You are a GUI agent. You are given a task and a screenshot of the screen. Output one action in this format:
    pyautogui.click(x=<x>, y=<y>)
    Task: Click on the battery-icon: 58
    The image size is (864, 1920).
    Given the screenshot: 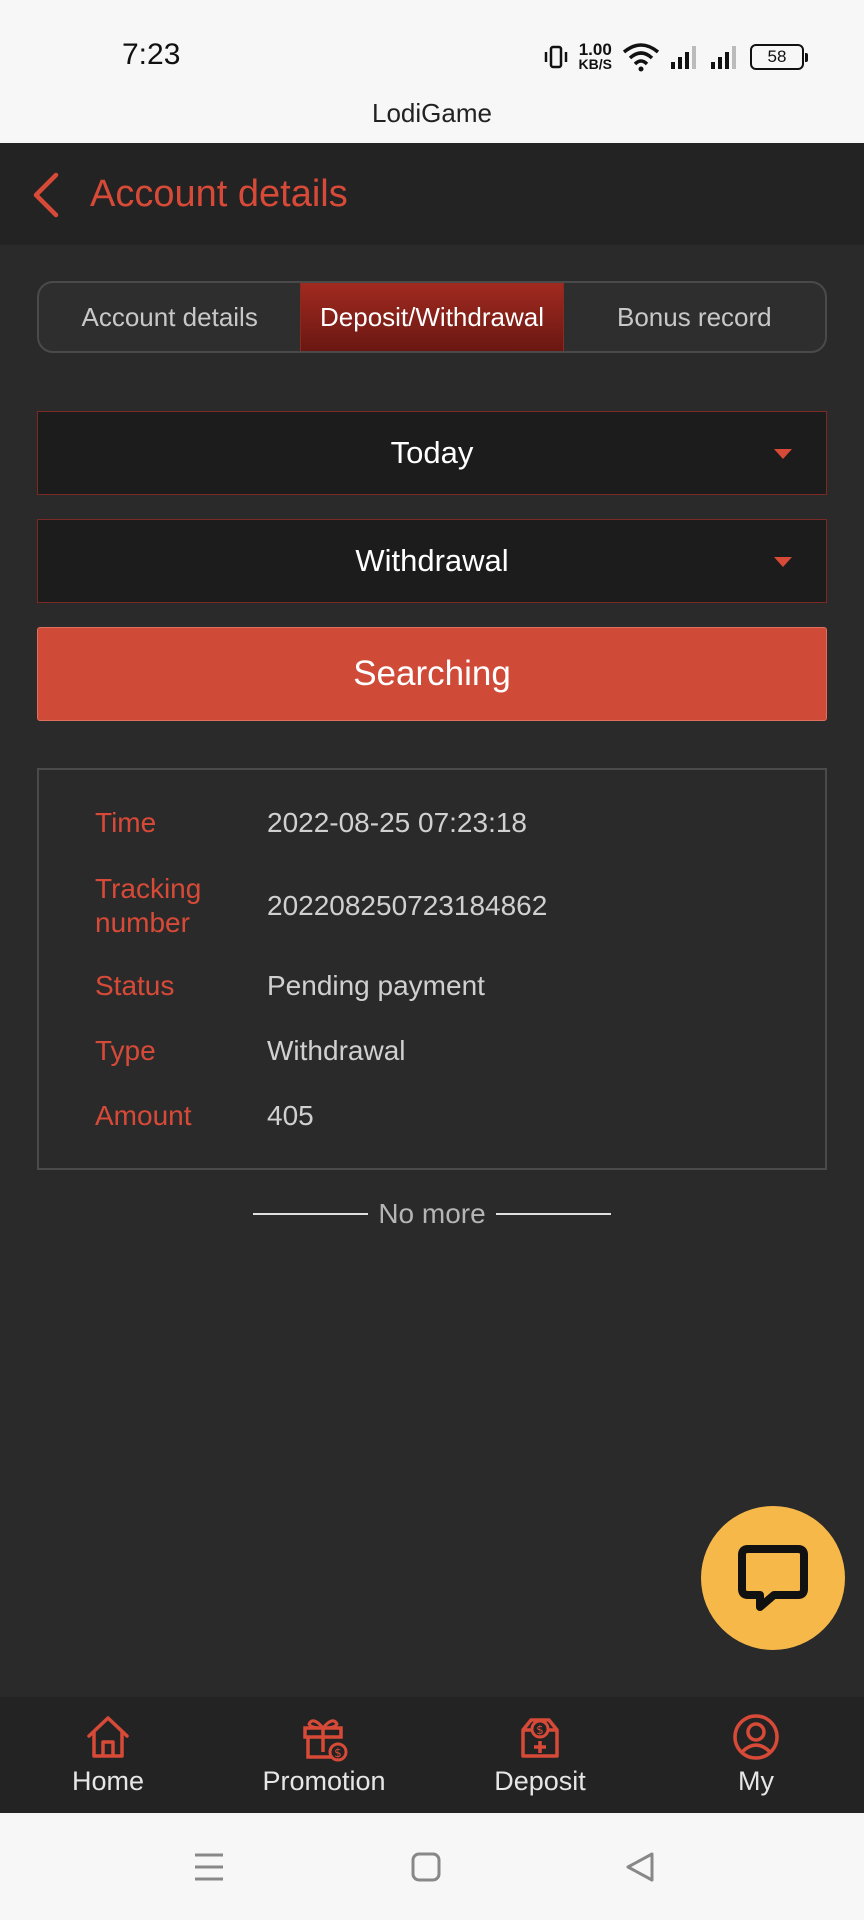 What is the action you would take?
    pyautogui.click(x=779, y=57)
    